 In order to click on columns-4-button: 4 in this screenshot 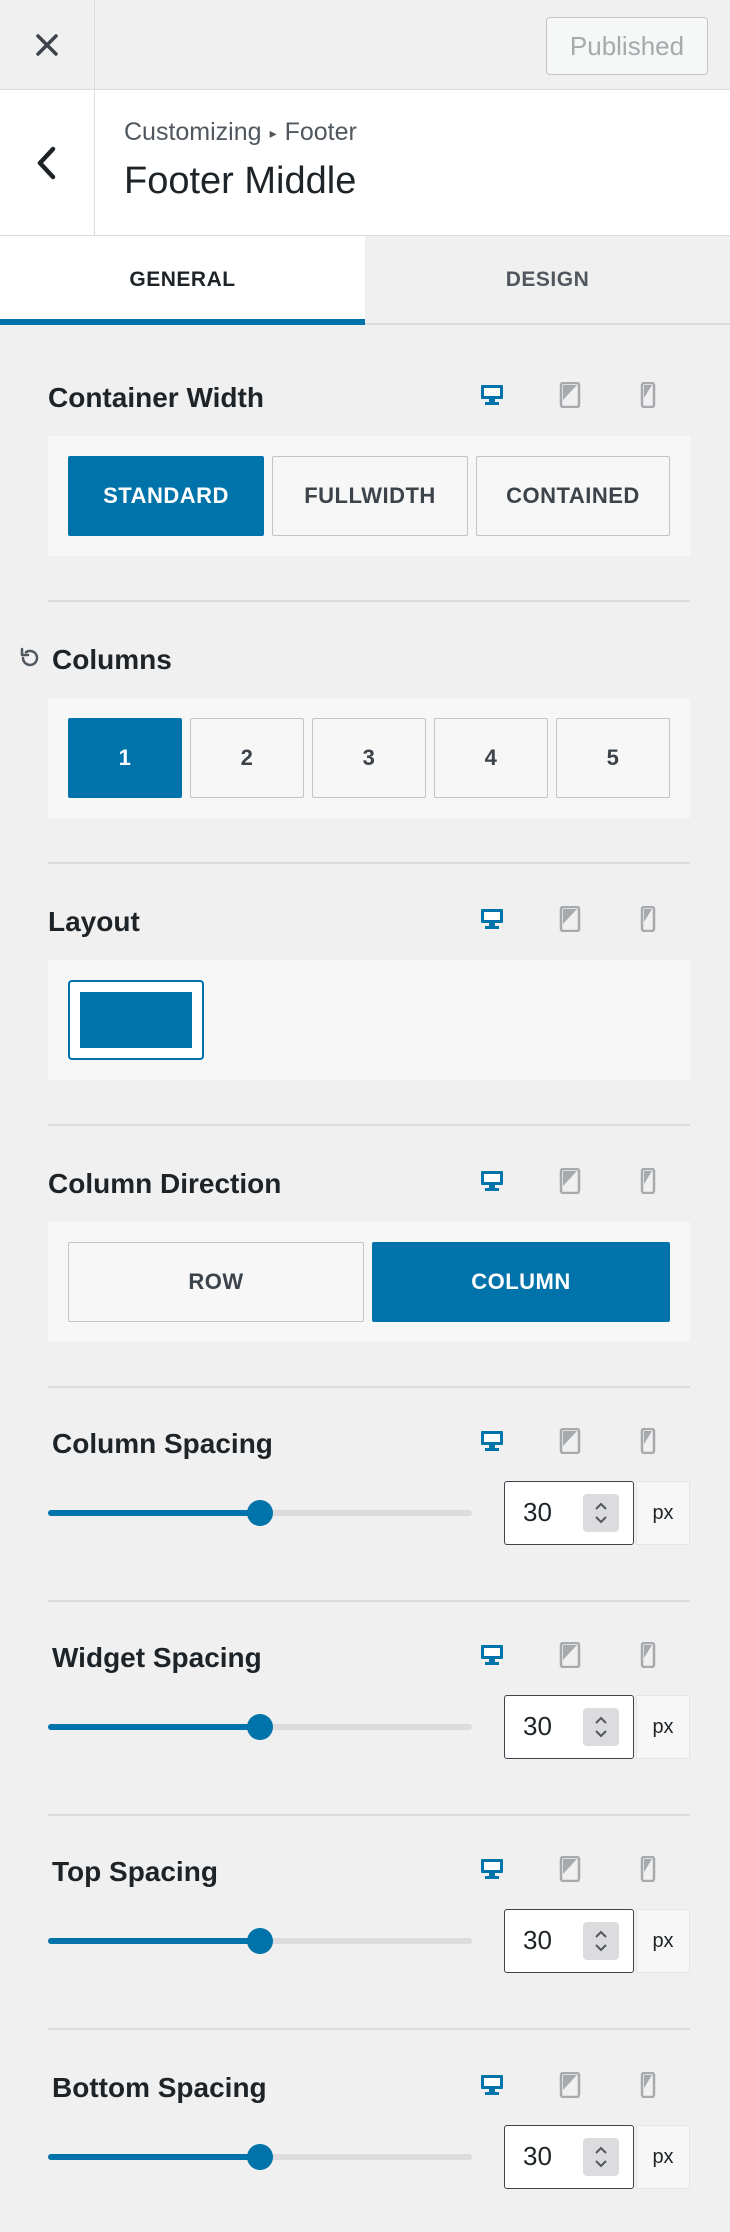, I will do `click(491, 758)`.